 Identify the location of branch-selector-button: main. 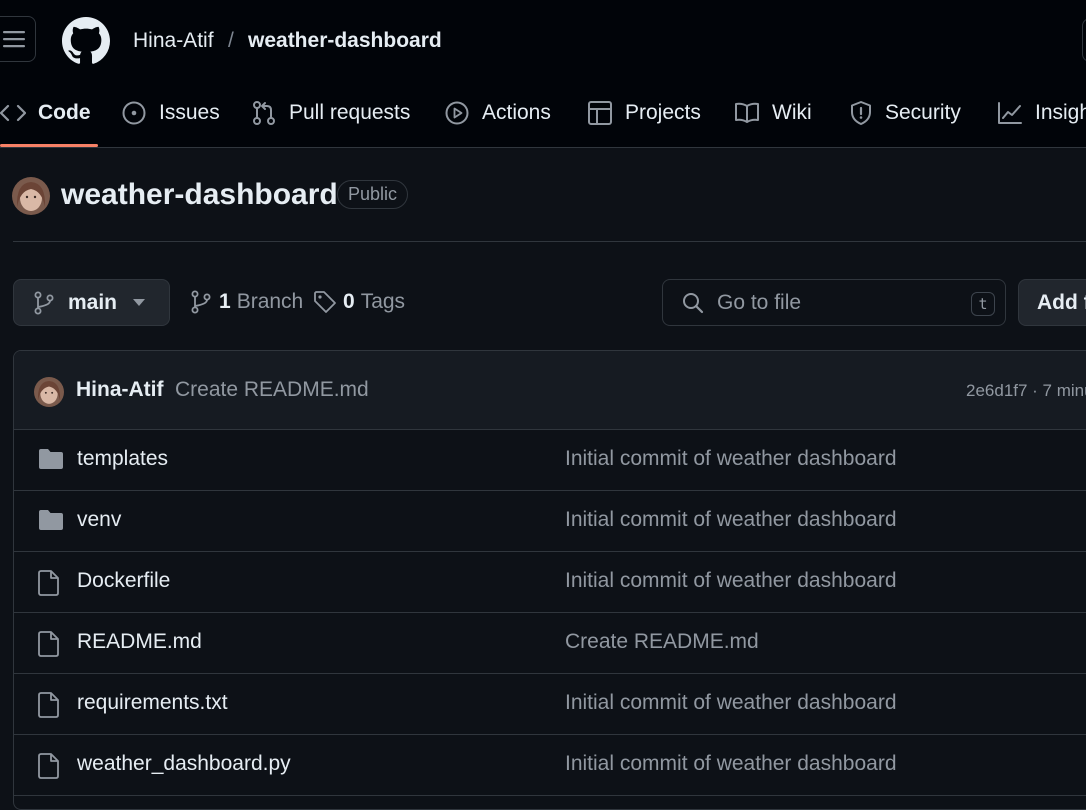
(91, 302).